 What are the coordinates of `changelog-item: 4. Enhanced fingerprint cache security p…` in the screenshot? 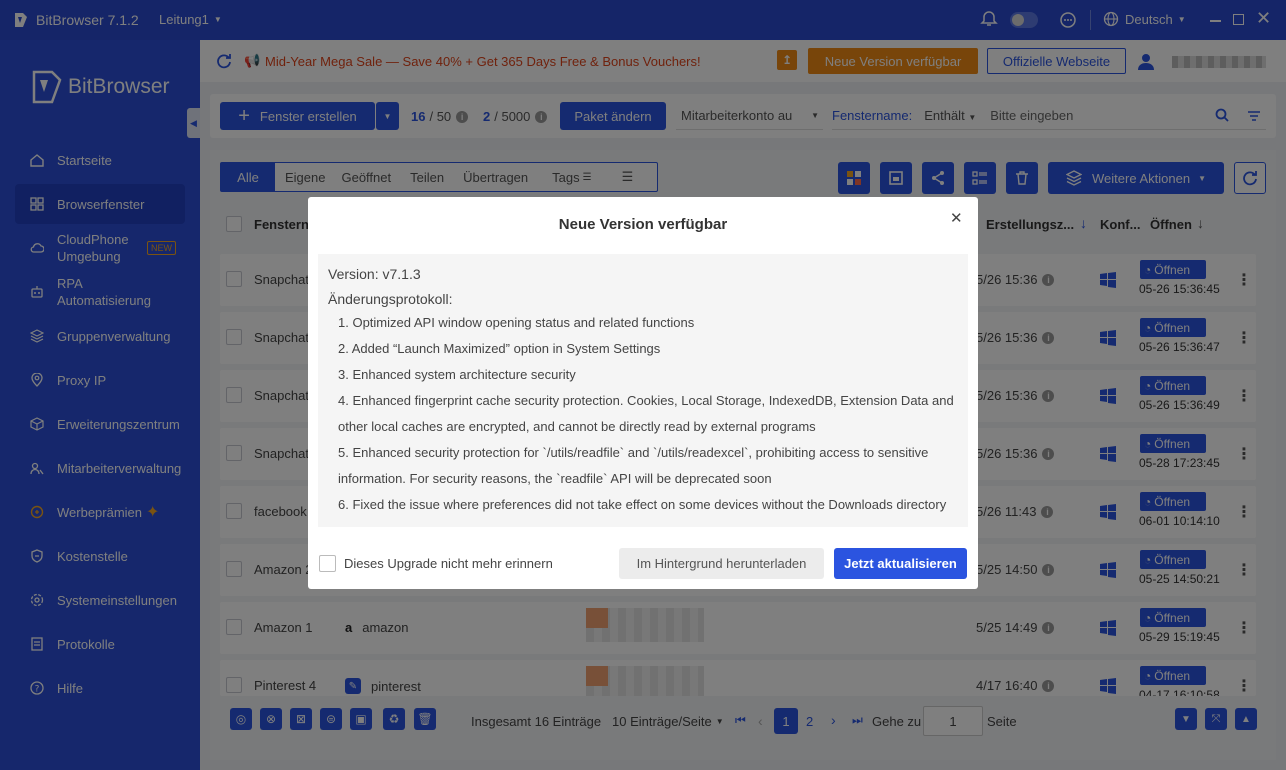 It's located at (646, 400).